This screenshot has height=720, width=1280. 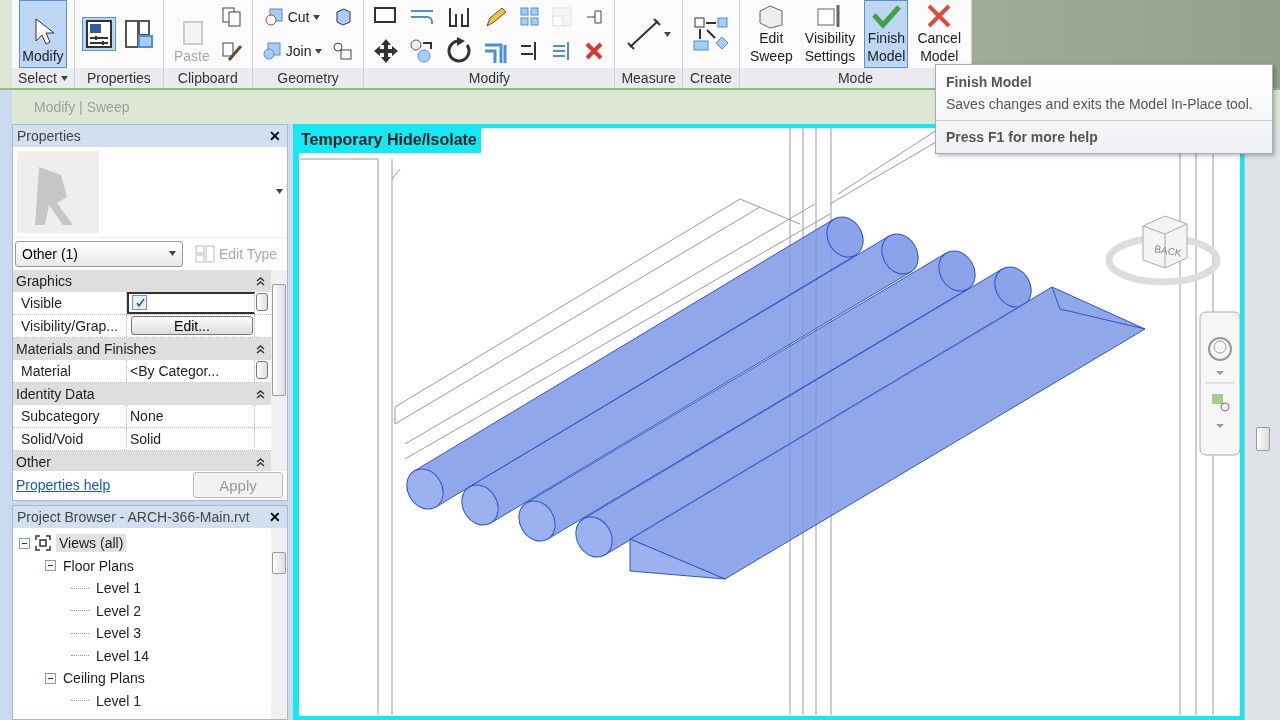 What do you see at coordinates (58, 191) in the screenshot?
I see `type-preview-icon` at bounding box center [58, 191].